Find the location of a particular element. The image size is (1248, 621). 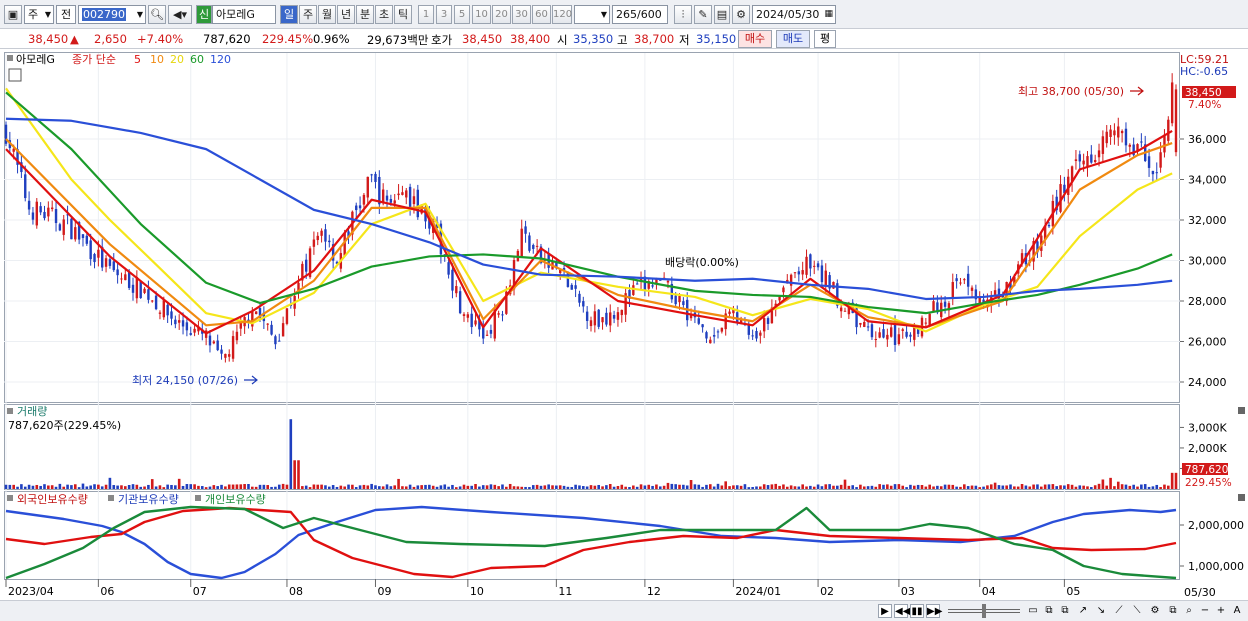

prev-button: 전 is located at coordinates (66, 14).